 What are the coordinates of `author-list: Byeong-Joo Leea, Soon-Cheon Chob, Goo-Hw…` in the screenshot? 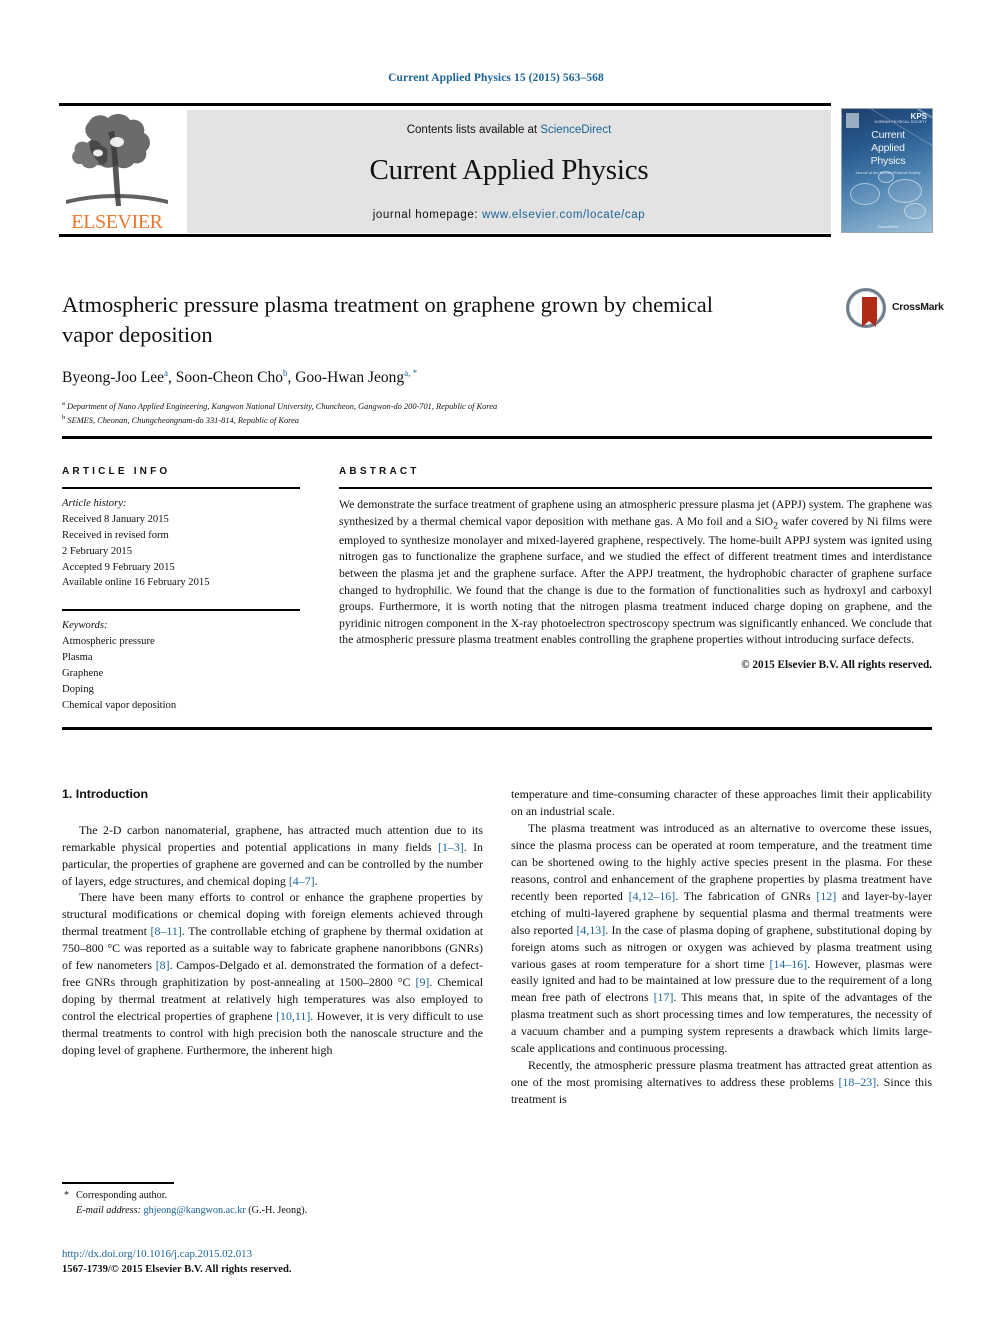 It's located at (240, 376).